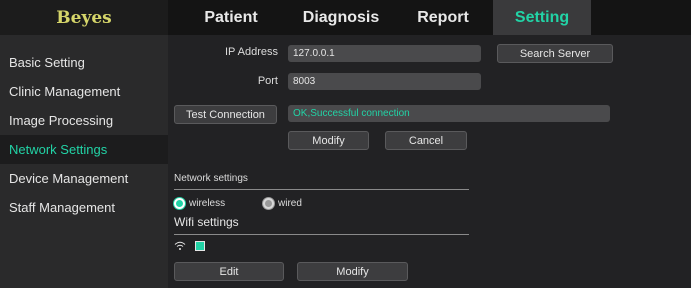  What do you see at coordinates (449, 113) in the screenshot?
I see `connection-status: OK,Successful connection` at bounding box center [449, 113].